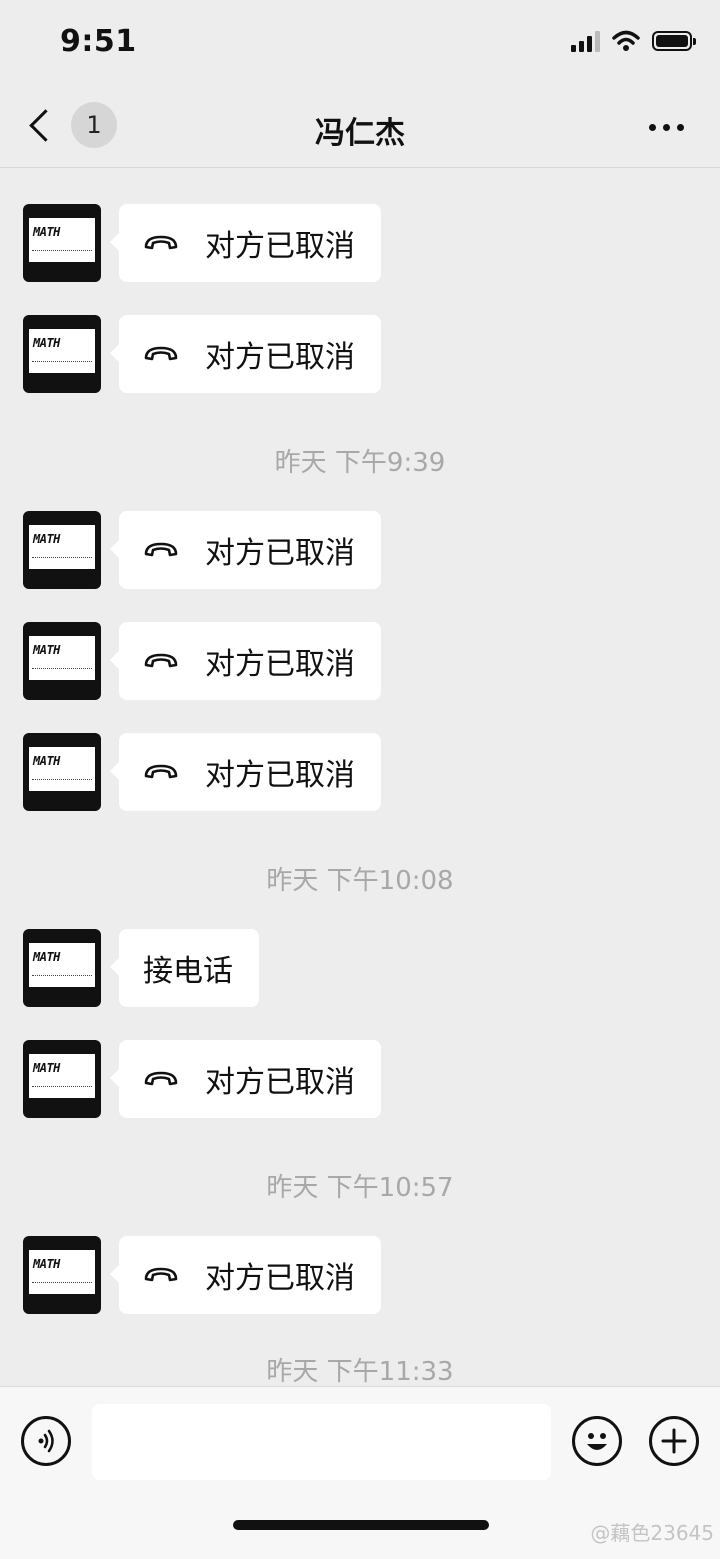  What do you see at coordinates (360, 45) in the screenshot?
I see `status-bar: 9:51` at bounding box center [360, 45].